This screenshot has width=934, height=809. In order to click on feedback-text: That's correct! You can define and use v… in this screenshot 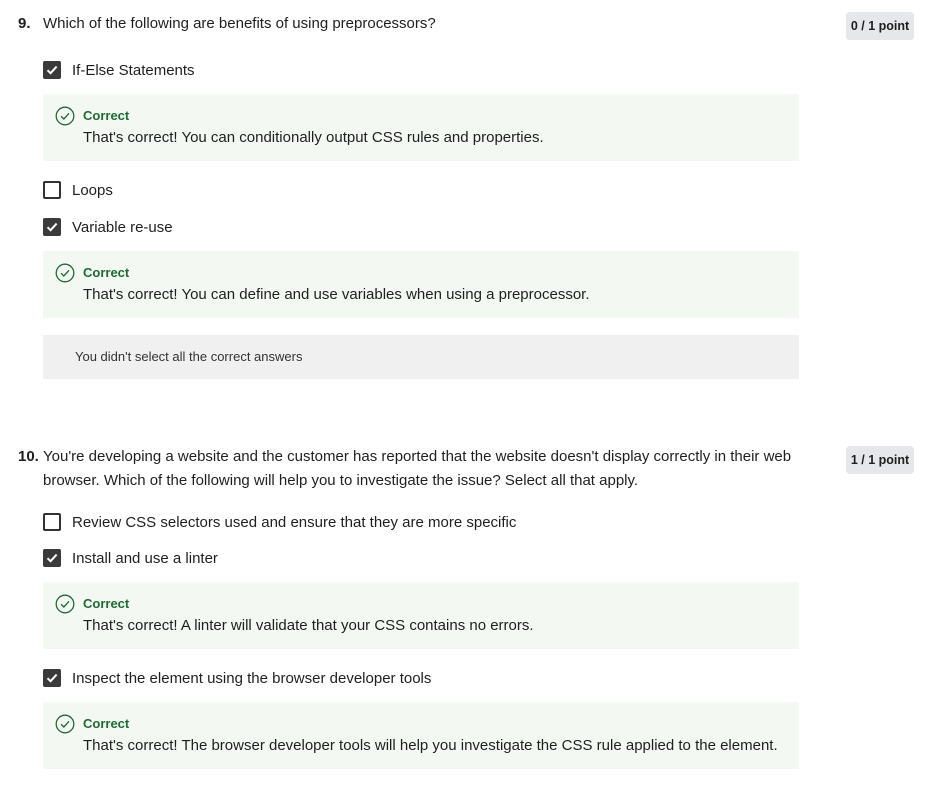, I will do `click(336, 294)`.